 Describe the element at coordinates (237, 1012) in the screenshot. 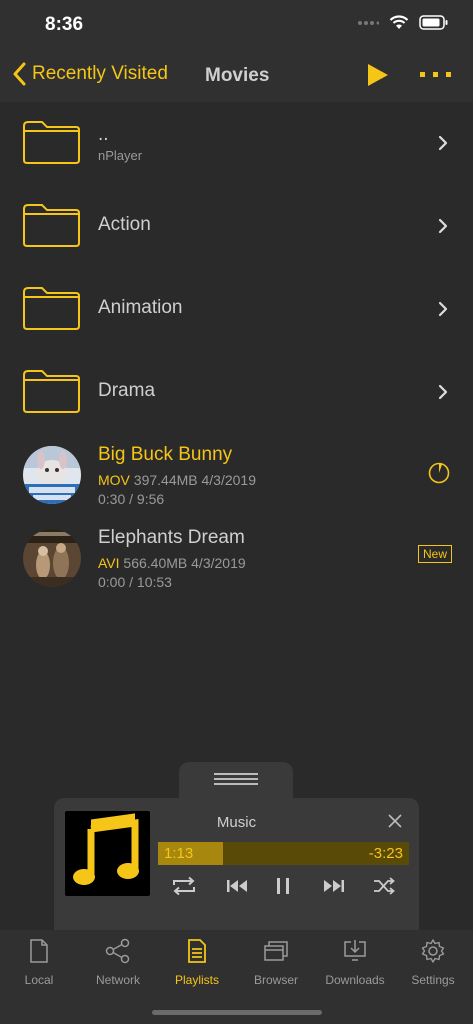

I see `home-indicator` at that location.